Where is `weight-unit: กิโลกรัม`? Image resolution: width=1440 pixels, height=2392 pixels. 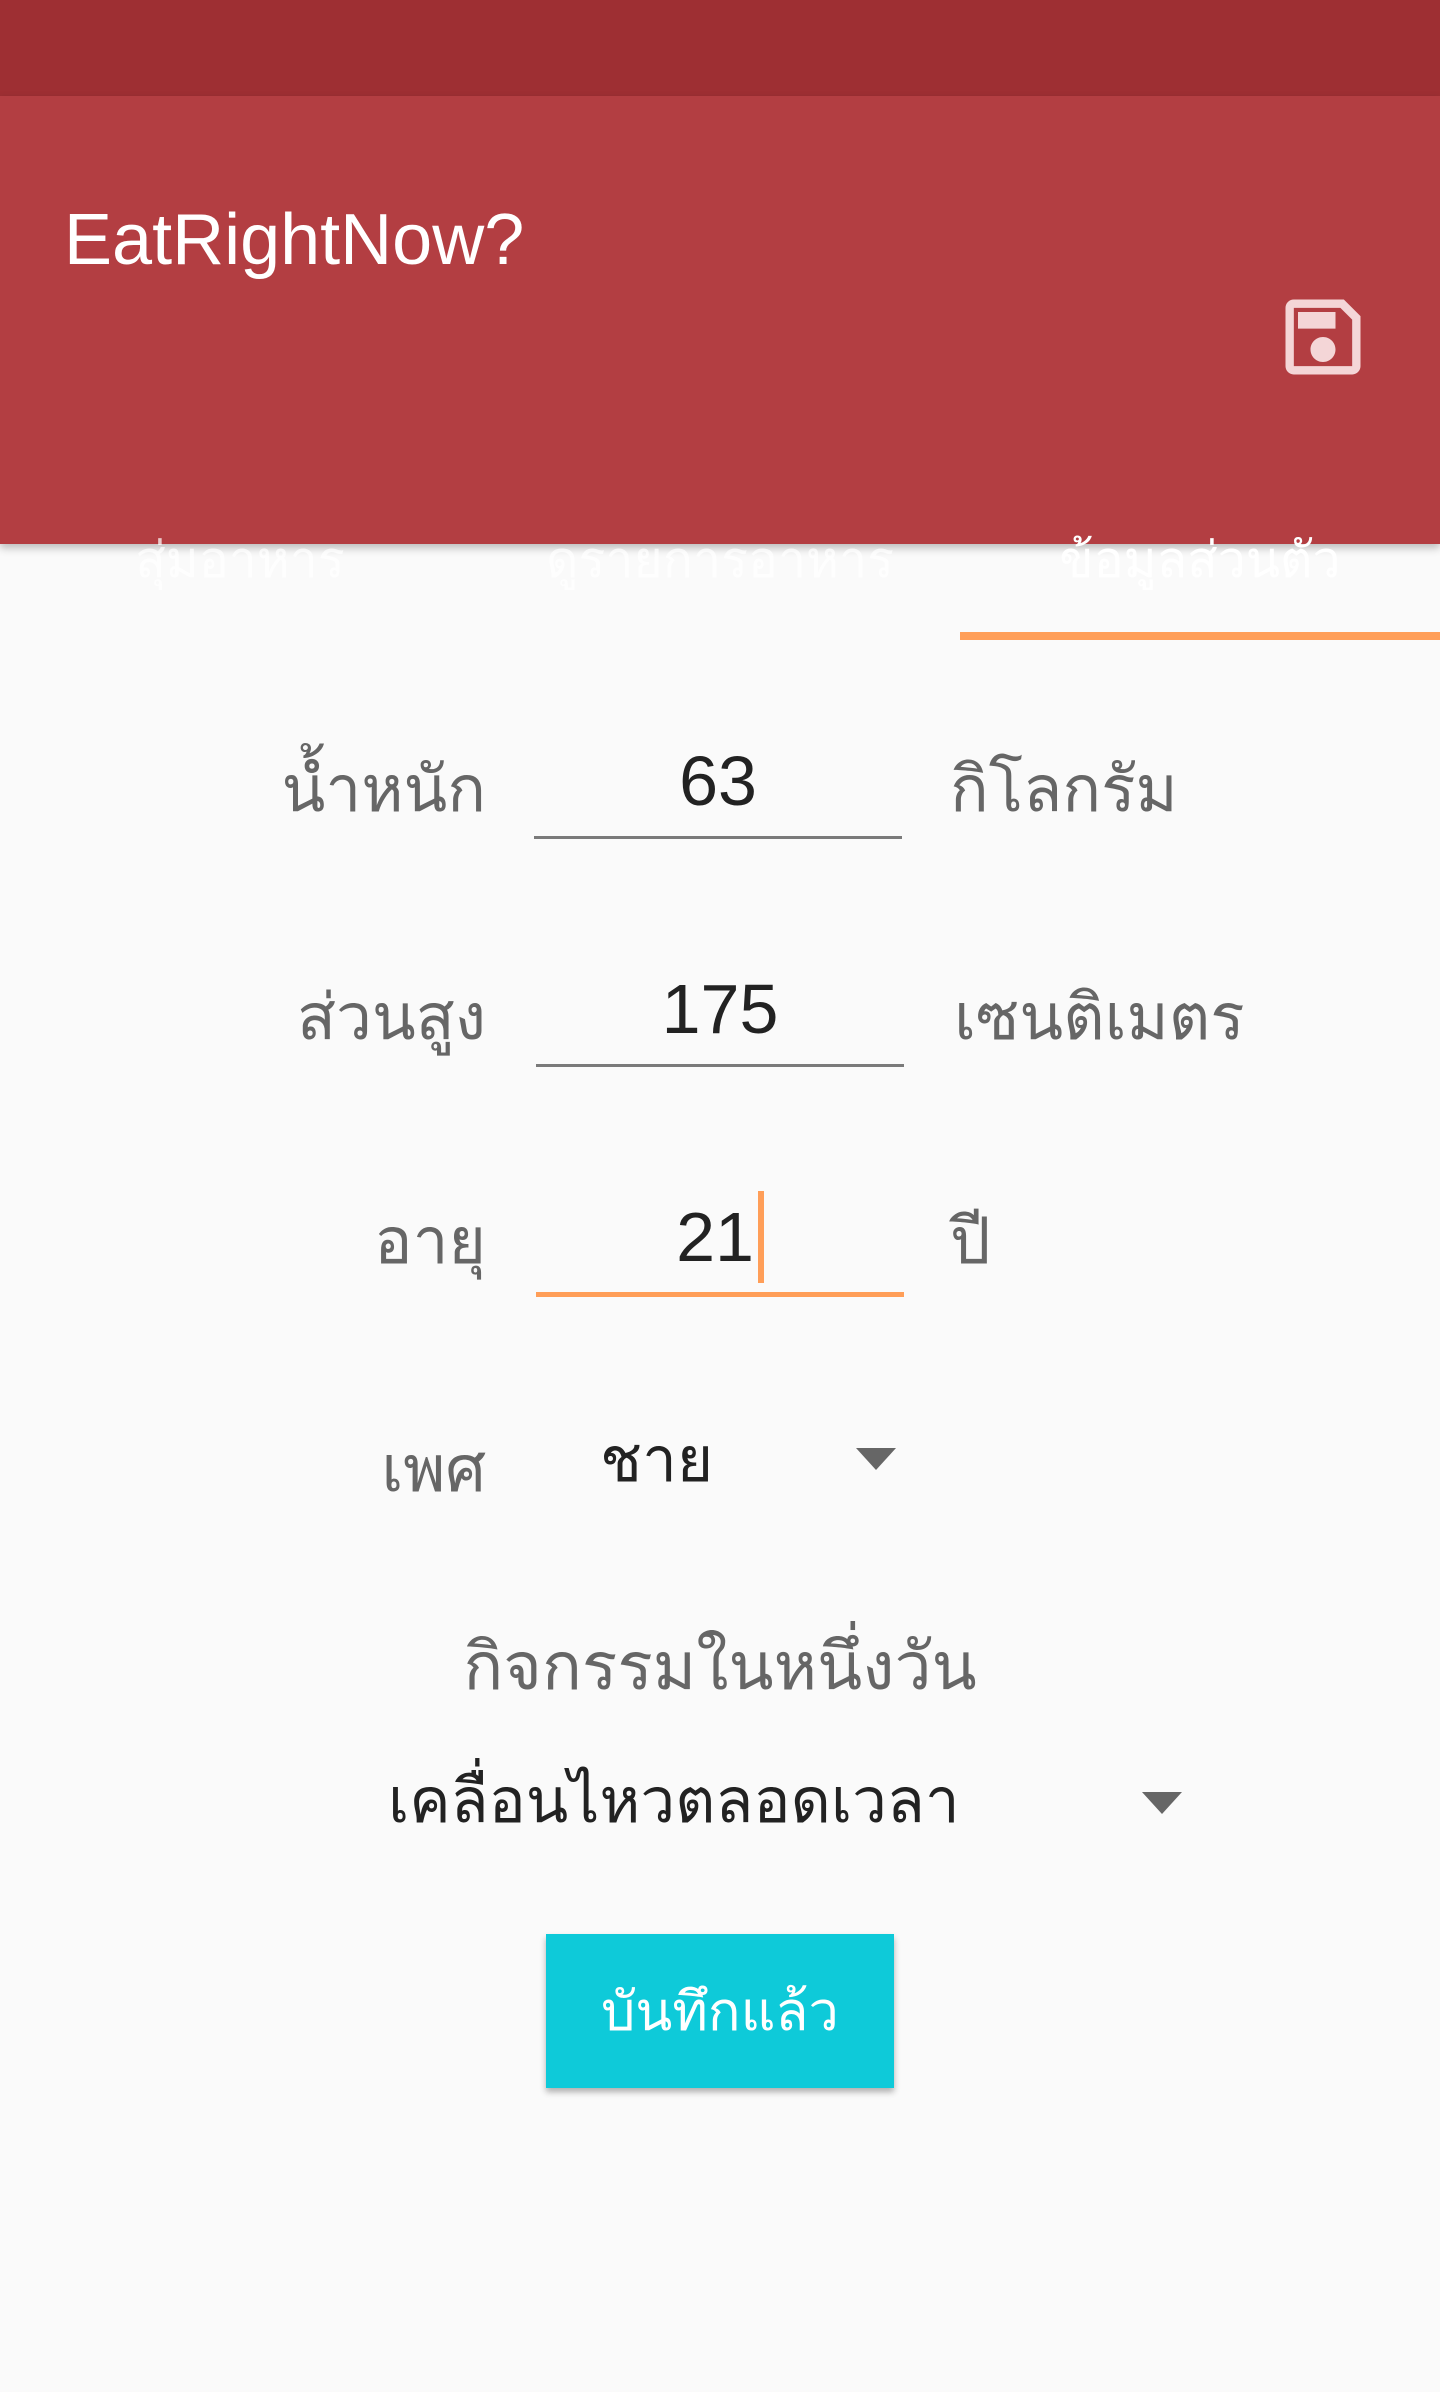 weight-unit: กิโลกรัม is located at coordinates (1064, 790).